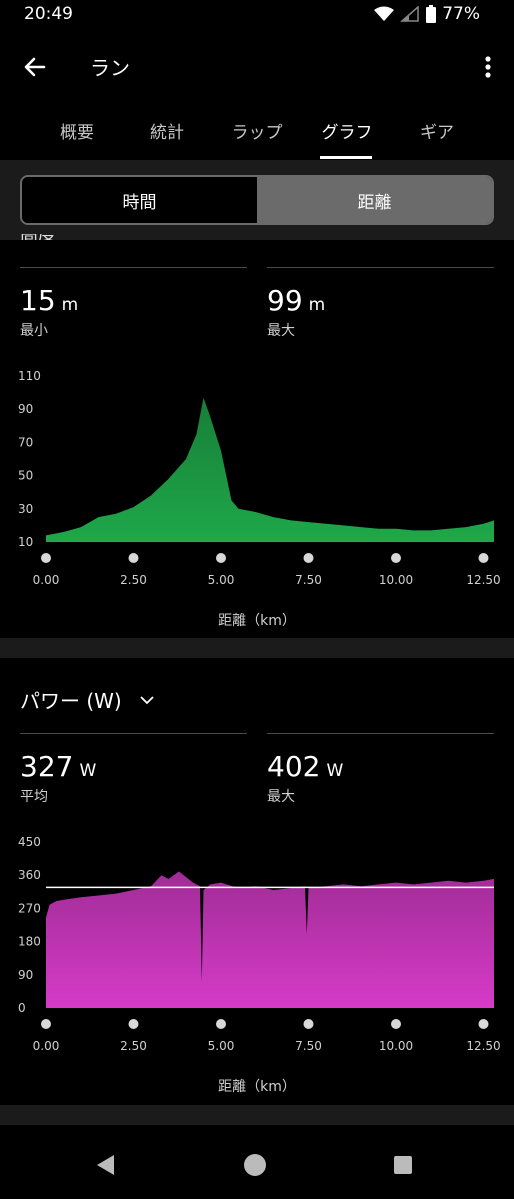 This screenshot has height=1199, width=514. Describe the element at coordinates (308, 580) in the screenshot. I see `elevation-xtick-label: 7.50` at that location.